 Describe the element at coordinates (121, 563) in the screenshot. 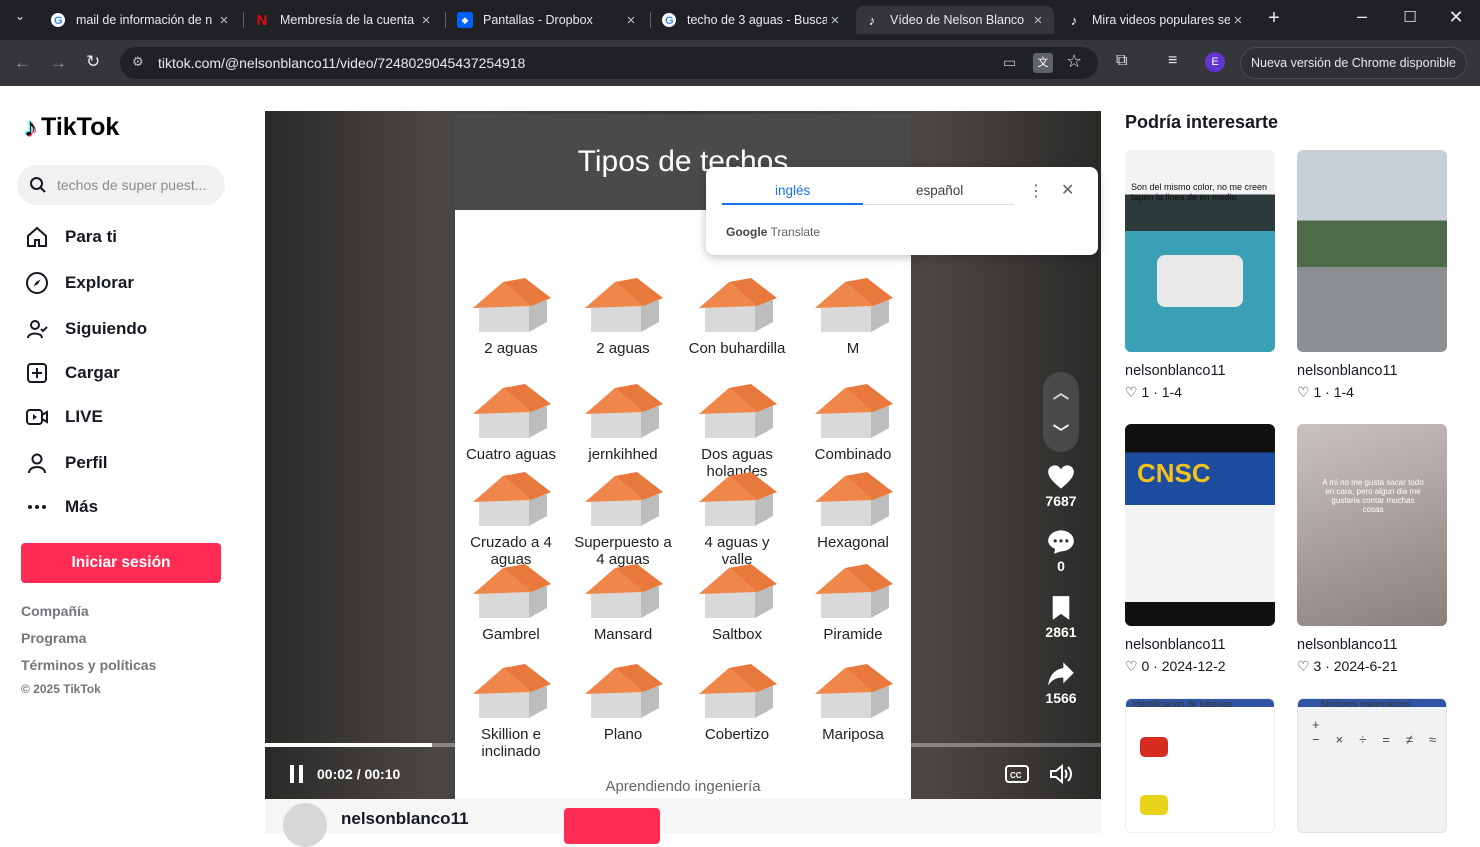

I see `login-button: Iniciar sesión` at that location.